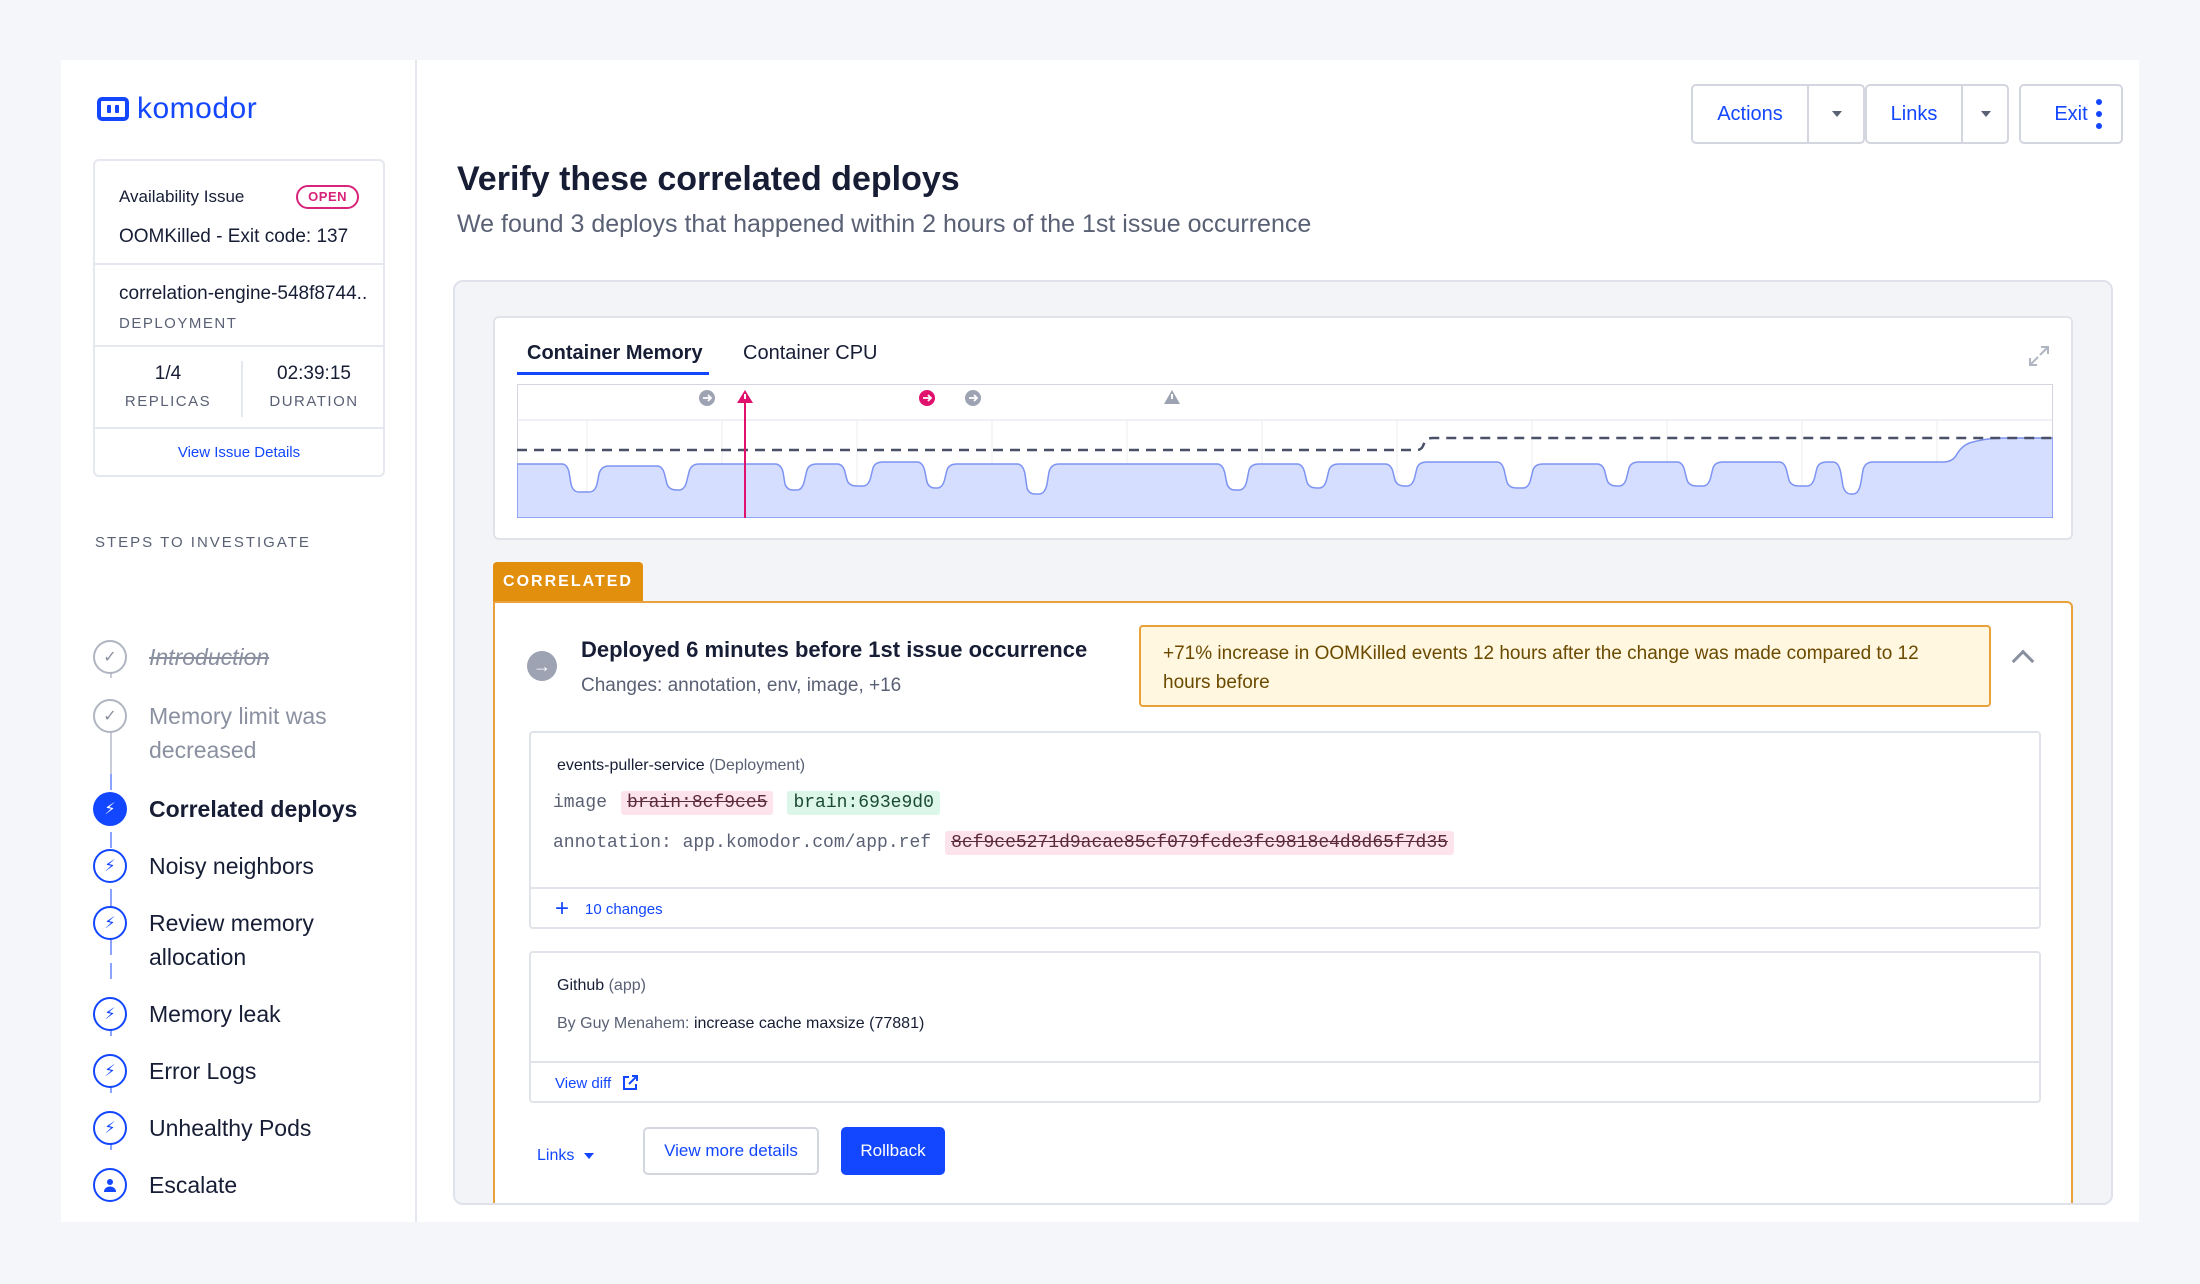 The height and width of the screenshot is (1284, 2200). What do you see at coordinates (1914, 114) in the screenshot?
I see `links-button: Links` at bounding box center [1914, 114].